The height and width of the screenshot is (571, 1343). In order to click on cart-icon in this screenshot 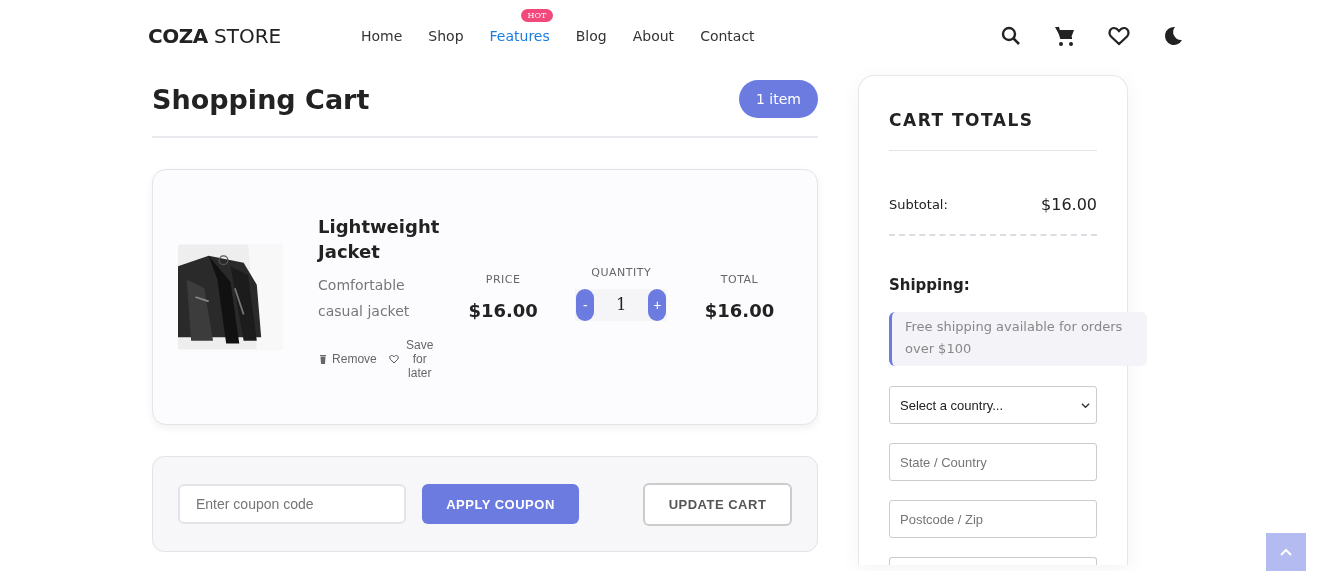, I will do `click(1065, 36)`.